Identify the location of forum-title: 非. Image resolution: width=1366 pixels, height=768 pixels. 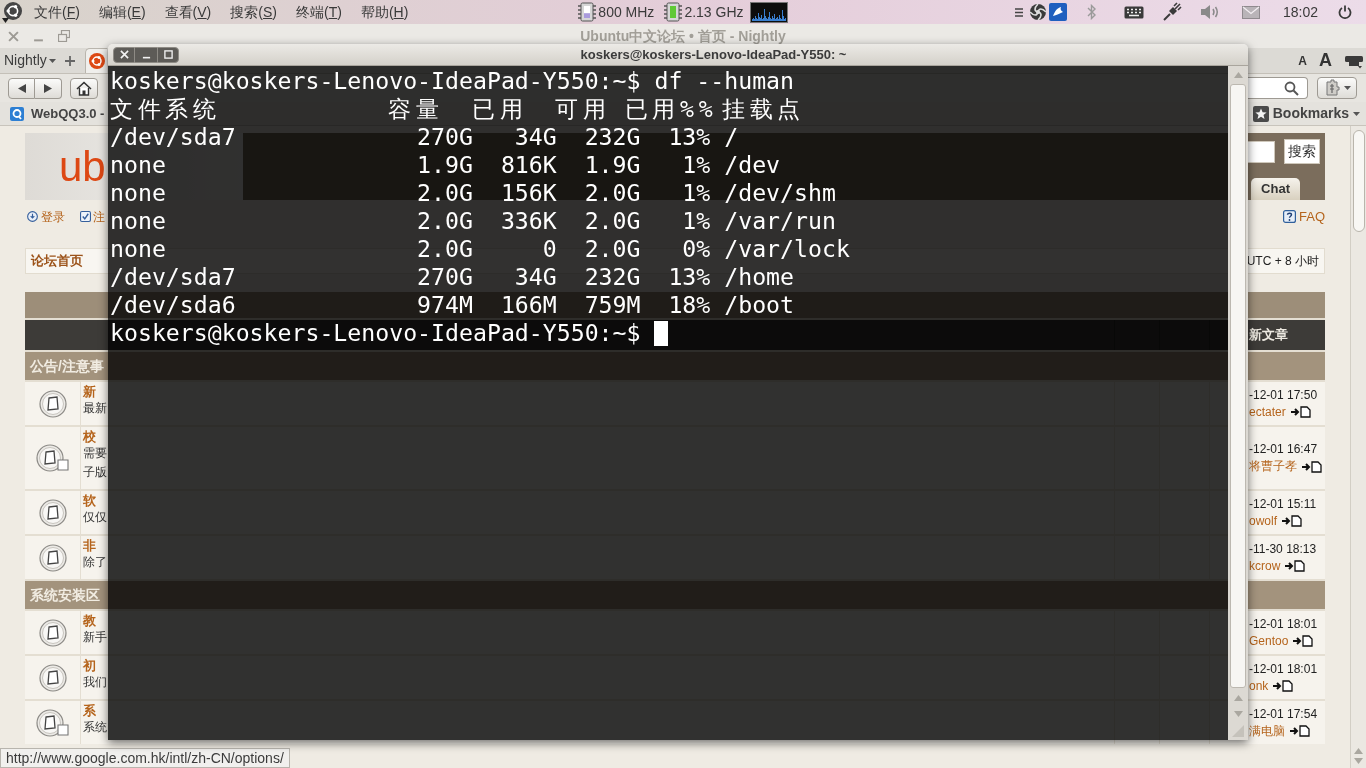
(89, 546).